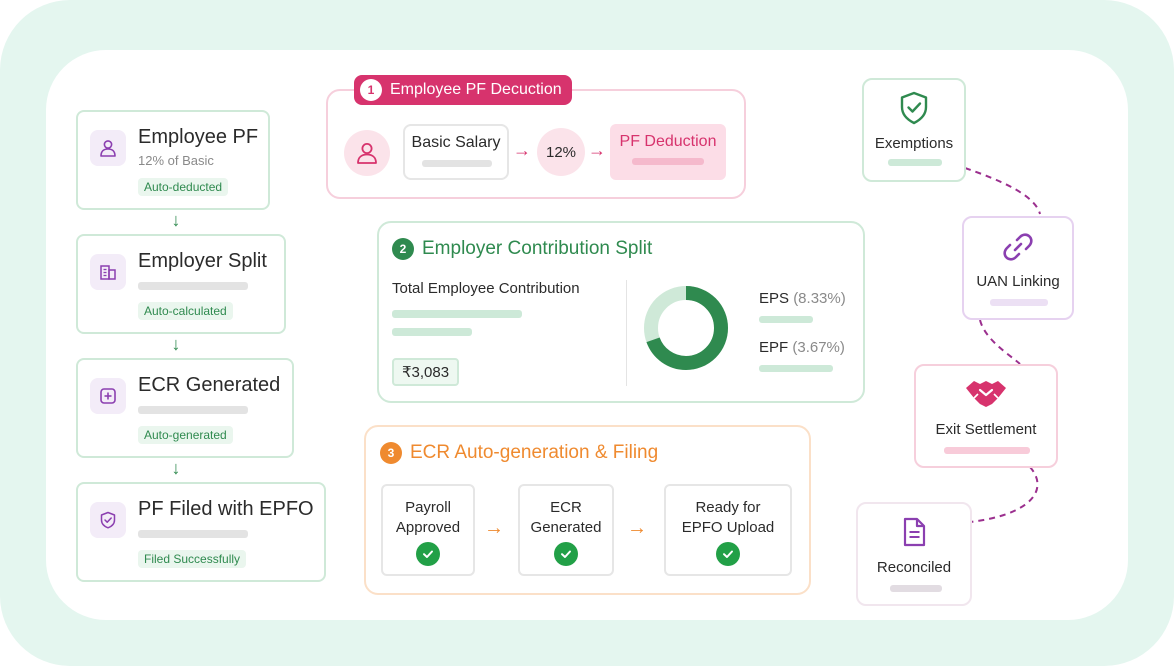 This screenshot has width=1174, height=666. I want to click on link-icon, so click(1018, 247).